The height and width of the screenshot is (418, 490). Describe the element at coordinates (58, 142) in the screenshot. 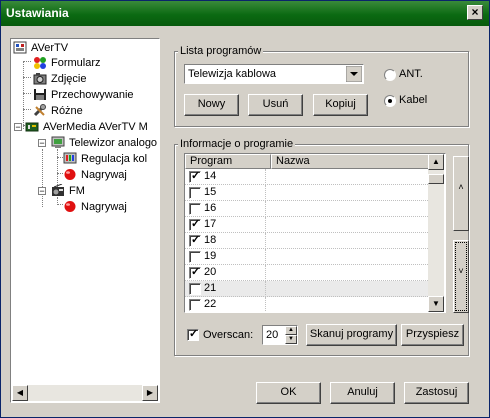

I see `tv-icon` at that location.